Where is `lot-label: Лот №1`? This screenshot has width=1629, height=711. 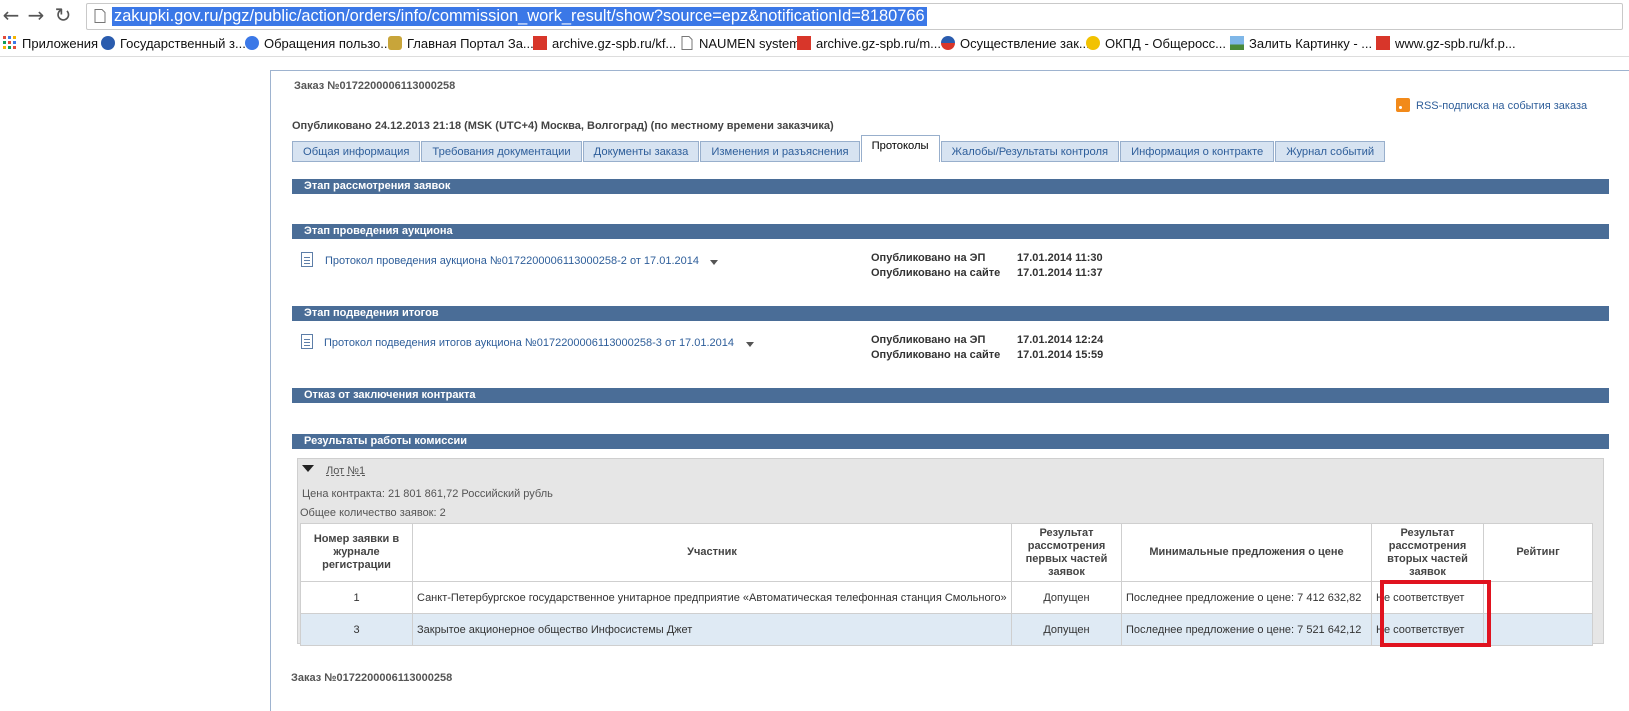
lot-label: Лот №1 is located at coordinates (345, 471).